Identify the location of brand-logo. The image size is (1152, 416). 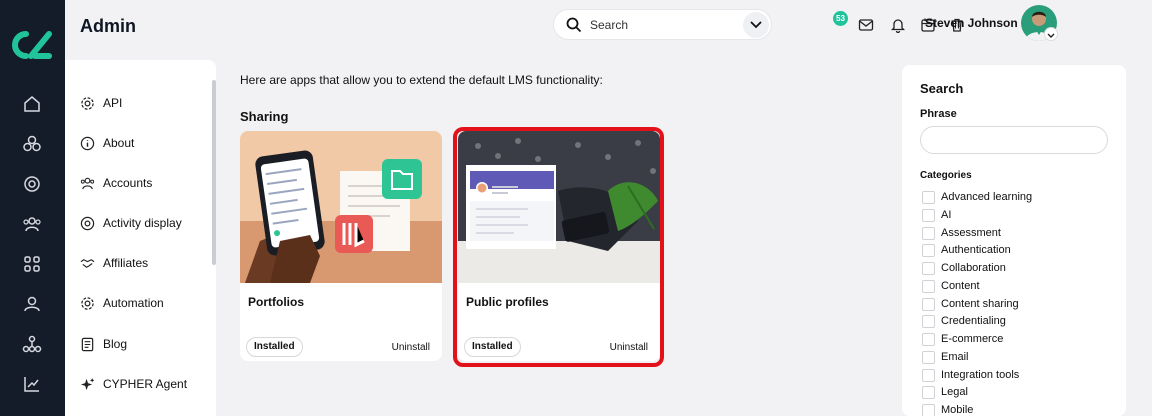
(32, 45).